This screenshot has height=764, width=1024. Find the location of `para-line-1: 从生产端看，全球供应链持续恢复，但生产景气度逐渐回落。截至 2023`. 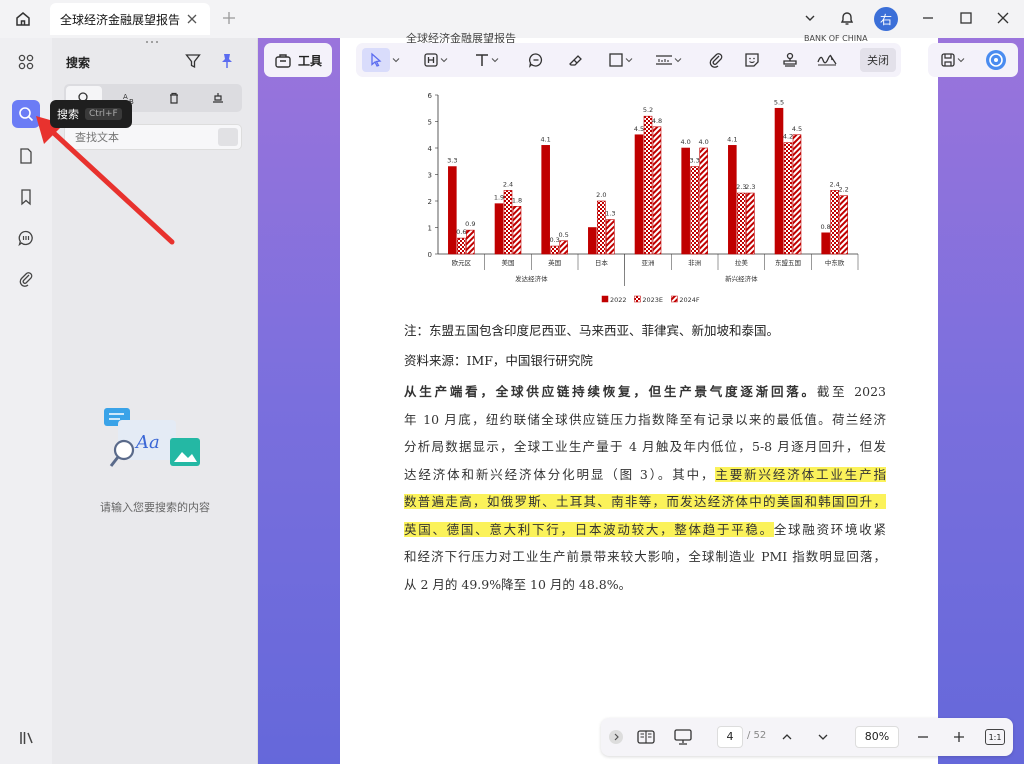

para-line-1: 从生产端看，全球供应链持续恢复，但生产景气度逐渐回落。截至 2023 is located at coordinates (645, 391).